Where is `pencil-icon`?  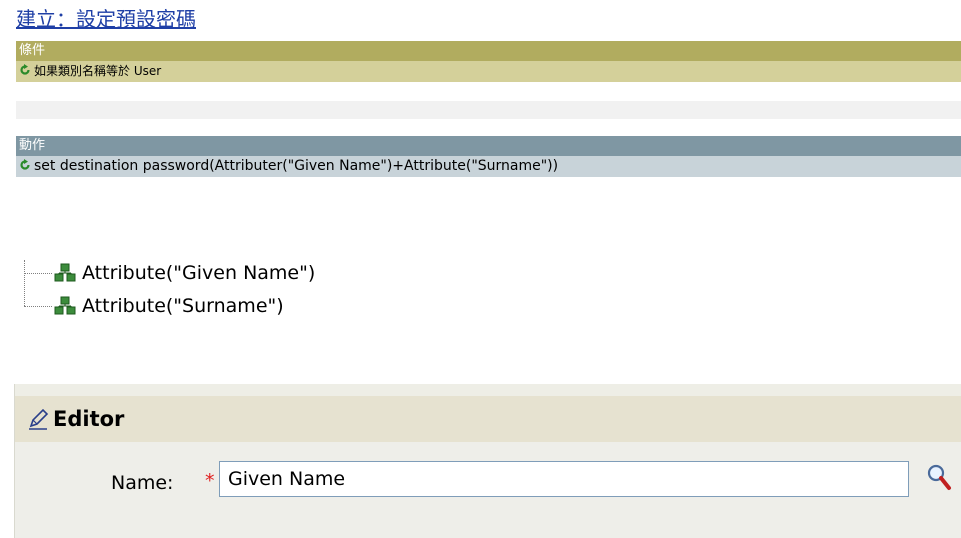
pencil-icon is located at coordinates (39, 419).